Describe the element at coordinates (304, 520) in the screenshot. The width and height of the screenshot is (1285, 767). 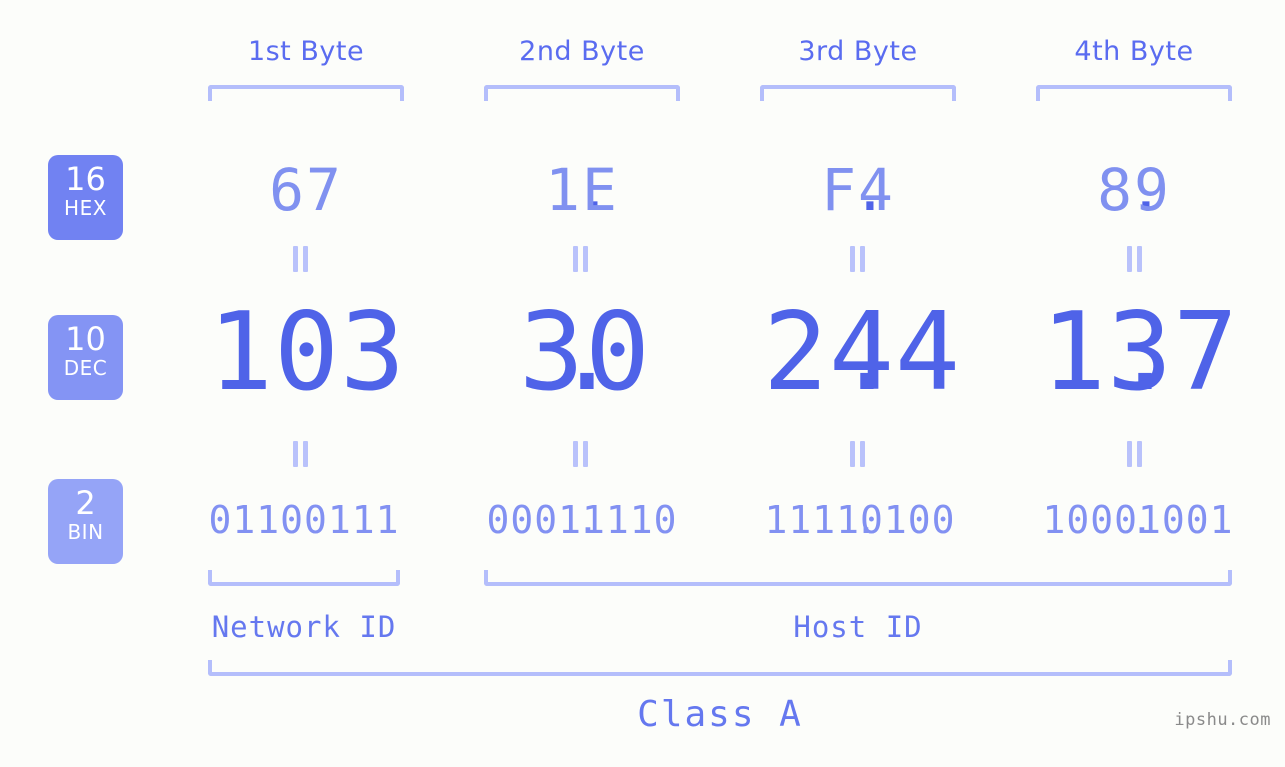
I see `bin-byte-1: 01100111` at that location.